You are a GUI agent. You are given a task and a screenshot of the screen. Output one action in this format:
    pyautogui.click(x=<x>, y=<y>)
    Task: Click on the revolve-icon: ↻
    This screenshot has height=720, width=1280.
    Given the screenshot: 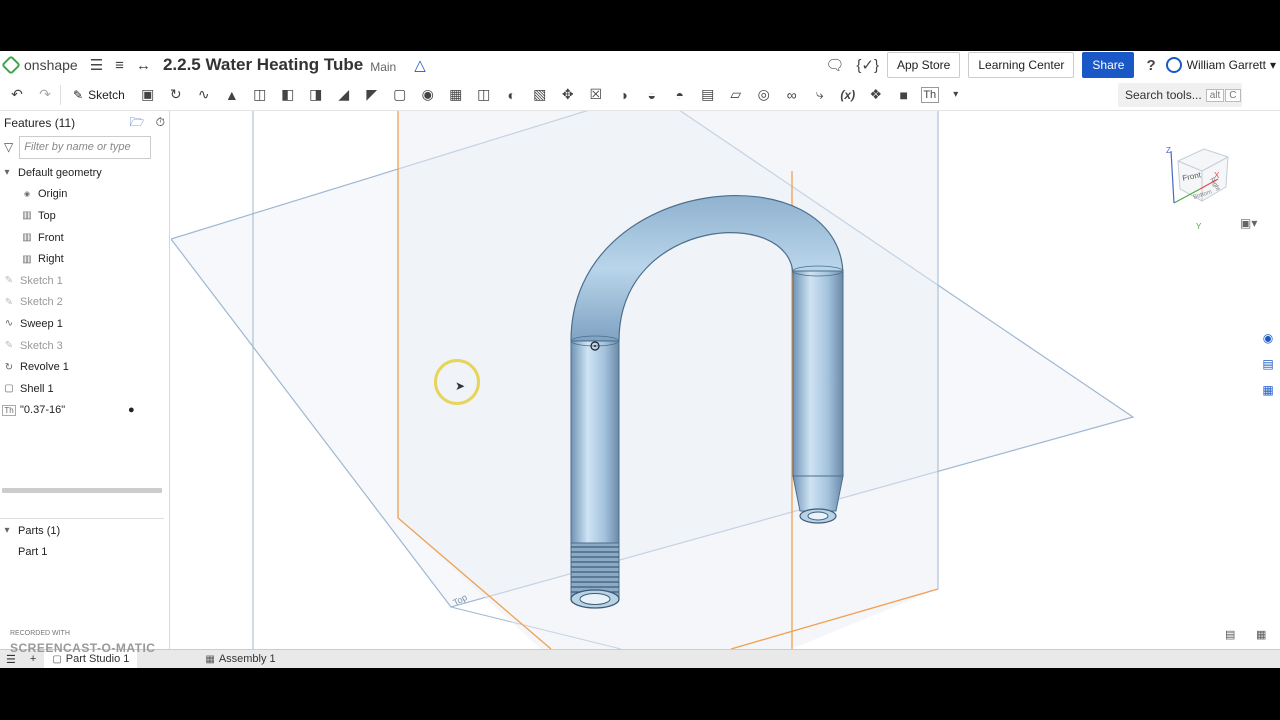 What is the action you would take?
    pyautogui.click(x=176, y=95)
    